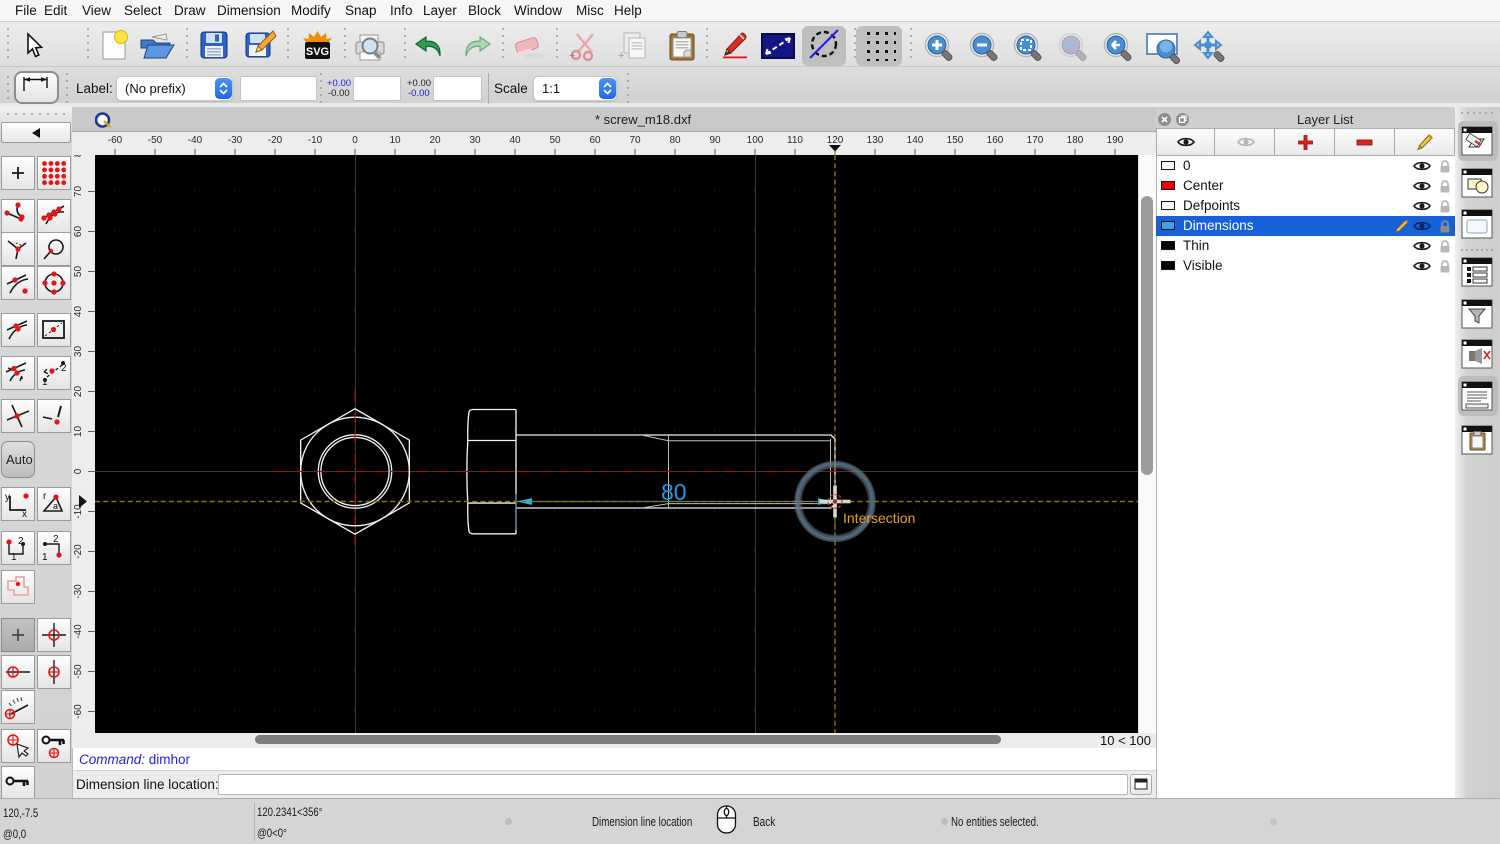  I want to click on svg-text: 90, so click(715, 140).